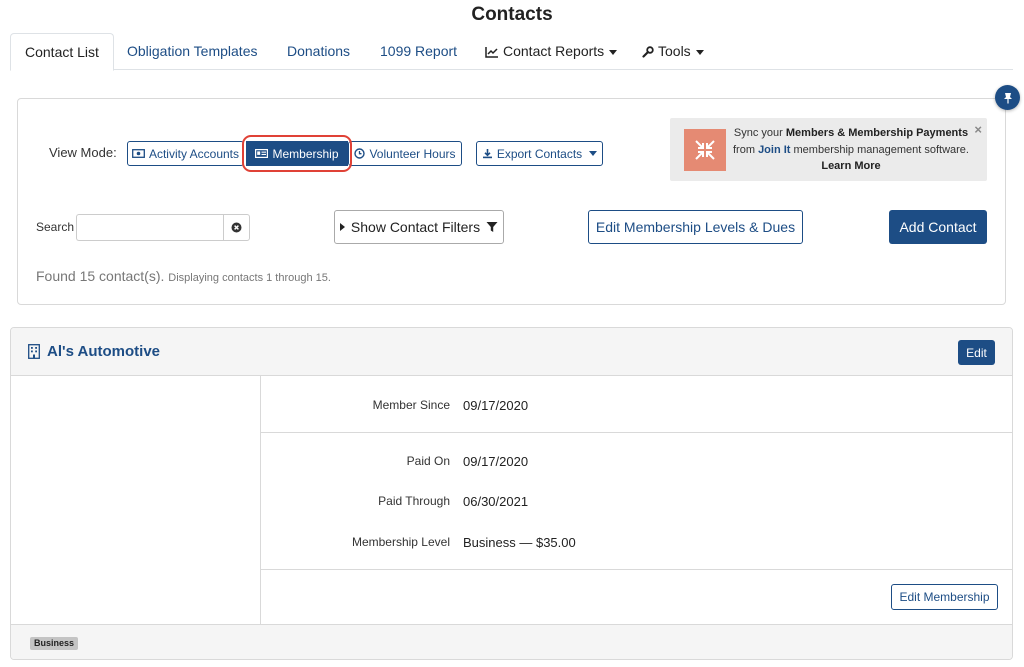  Describe the element at coordinates (342, 227) in the screenshot. I see `caret-right-icon` at that location.